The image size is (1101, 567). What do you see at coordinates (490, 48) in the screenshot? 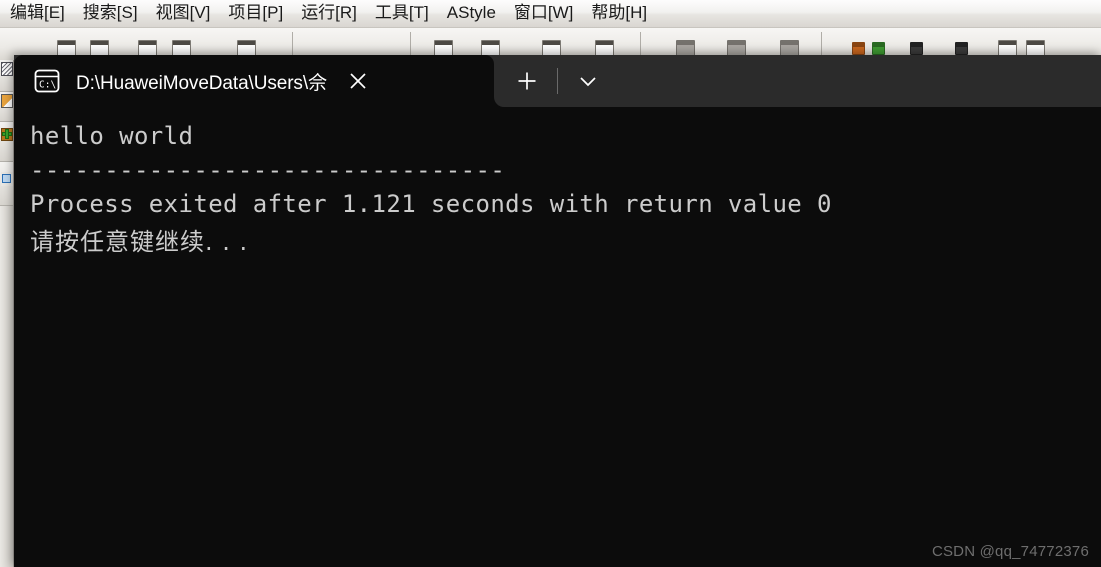
I see `toolbar-button-redo` at bounding box center [490, 48].